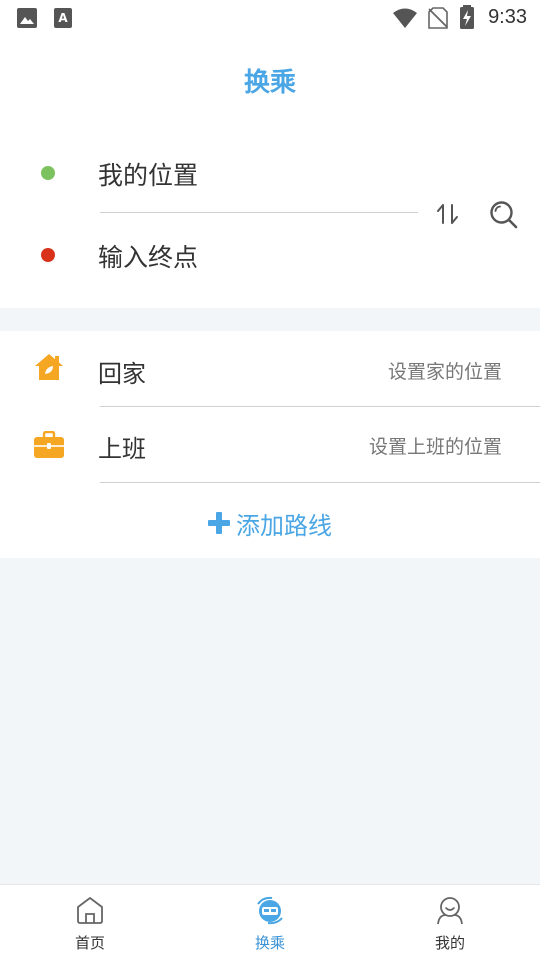 This screenshot has width=540, height=960. I want to click on home-shortcut-row: 回家 设置家的位置, so click(270, 368).